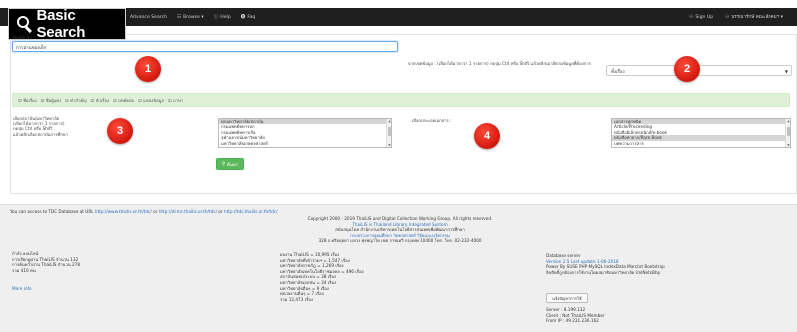 The height and width of the screenshot is (332, 797). Describe the element at coordinates (567, 298) in the screenshot. I see `report-problem-button: แจ้งปัญหาการใช้` at that location.